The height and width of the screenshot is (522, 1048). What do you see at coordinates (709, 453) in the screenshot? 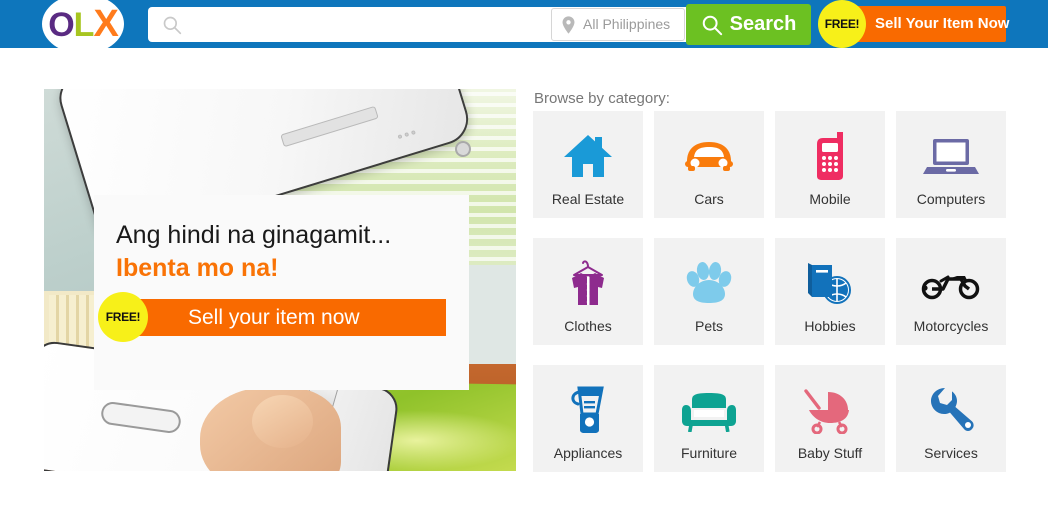
I see `category-label: Furniture` at bounding box center [709, 453].